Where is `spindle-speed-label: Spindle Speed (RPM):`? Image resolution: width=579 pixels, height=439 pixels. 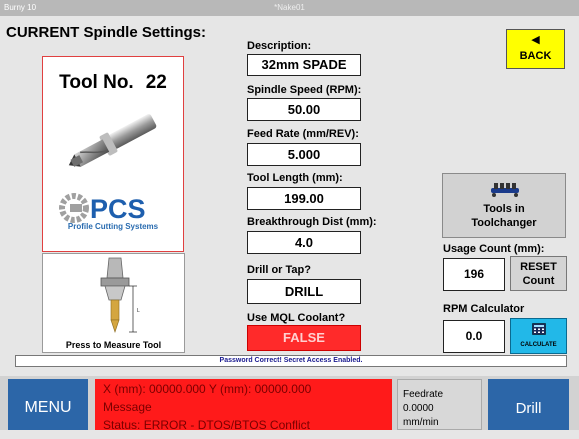
spindle-speed-label: Spindle Speed (RPM): is located at coordinates (304, 90).